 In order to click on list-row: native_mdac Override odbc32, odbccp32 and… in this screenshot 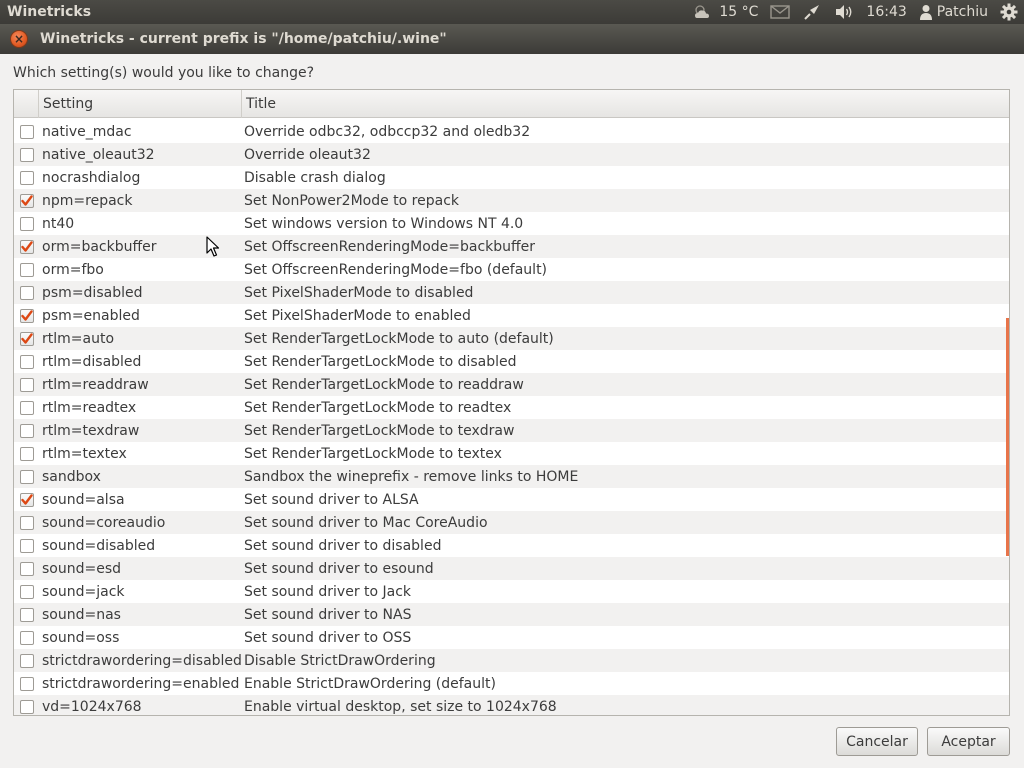, I will do `click(511, 131)`.